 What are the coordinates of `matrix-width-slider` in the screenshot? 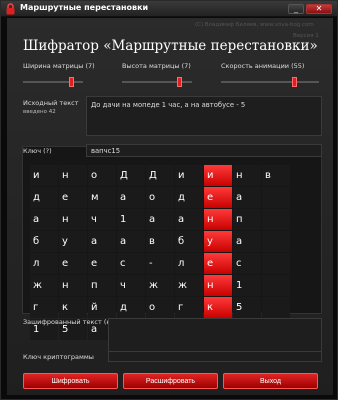 It's located at (53, 82).